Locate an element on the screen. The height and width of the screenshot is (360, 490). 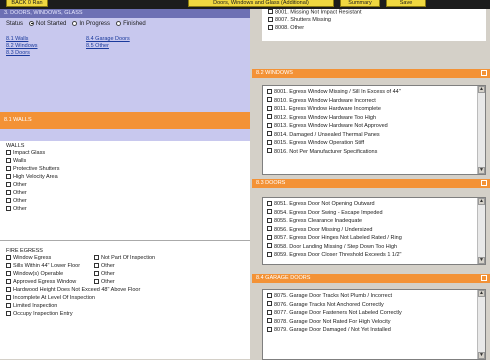
walls-item: High Velocity Area is located at coordinates (125, 177).